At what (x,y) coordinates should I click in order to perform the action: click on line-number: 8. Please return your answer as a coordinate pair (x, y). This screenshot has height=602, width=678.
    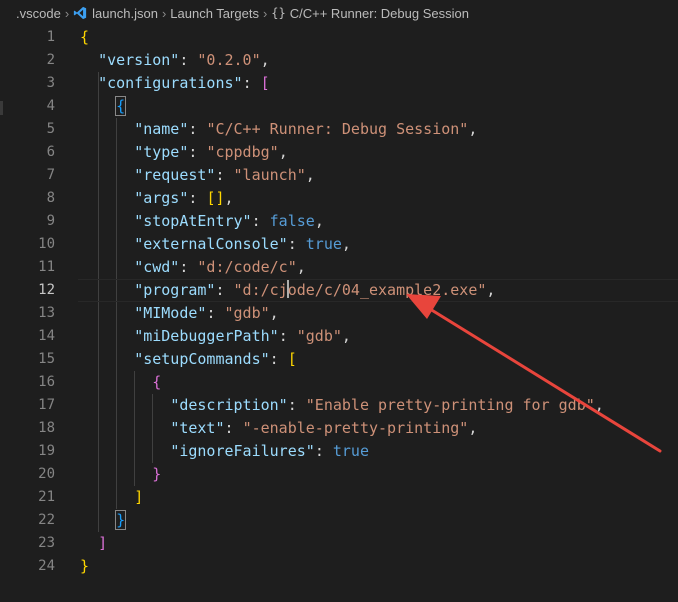
    Looking at the image, I should click on (50, 198).